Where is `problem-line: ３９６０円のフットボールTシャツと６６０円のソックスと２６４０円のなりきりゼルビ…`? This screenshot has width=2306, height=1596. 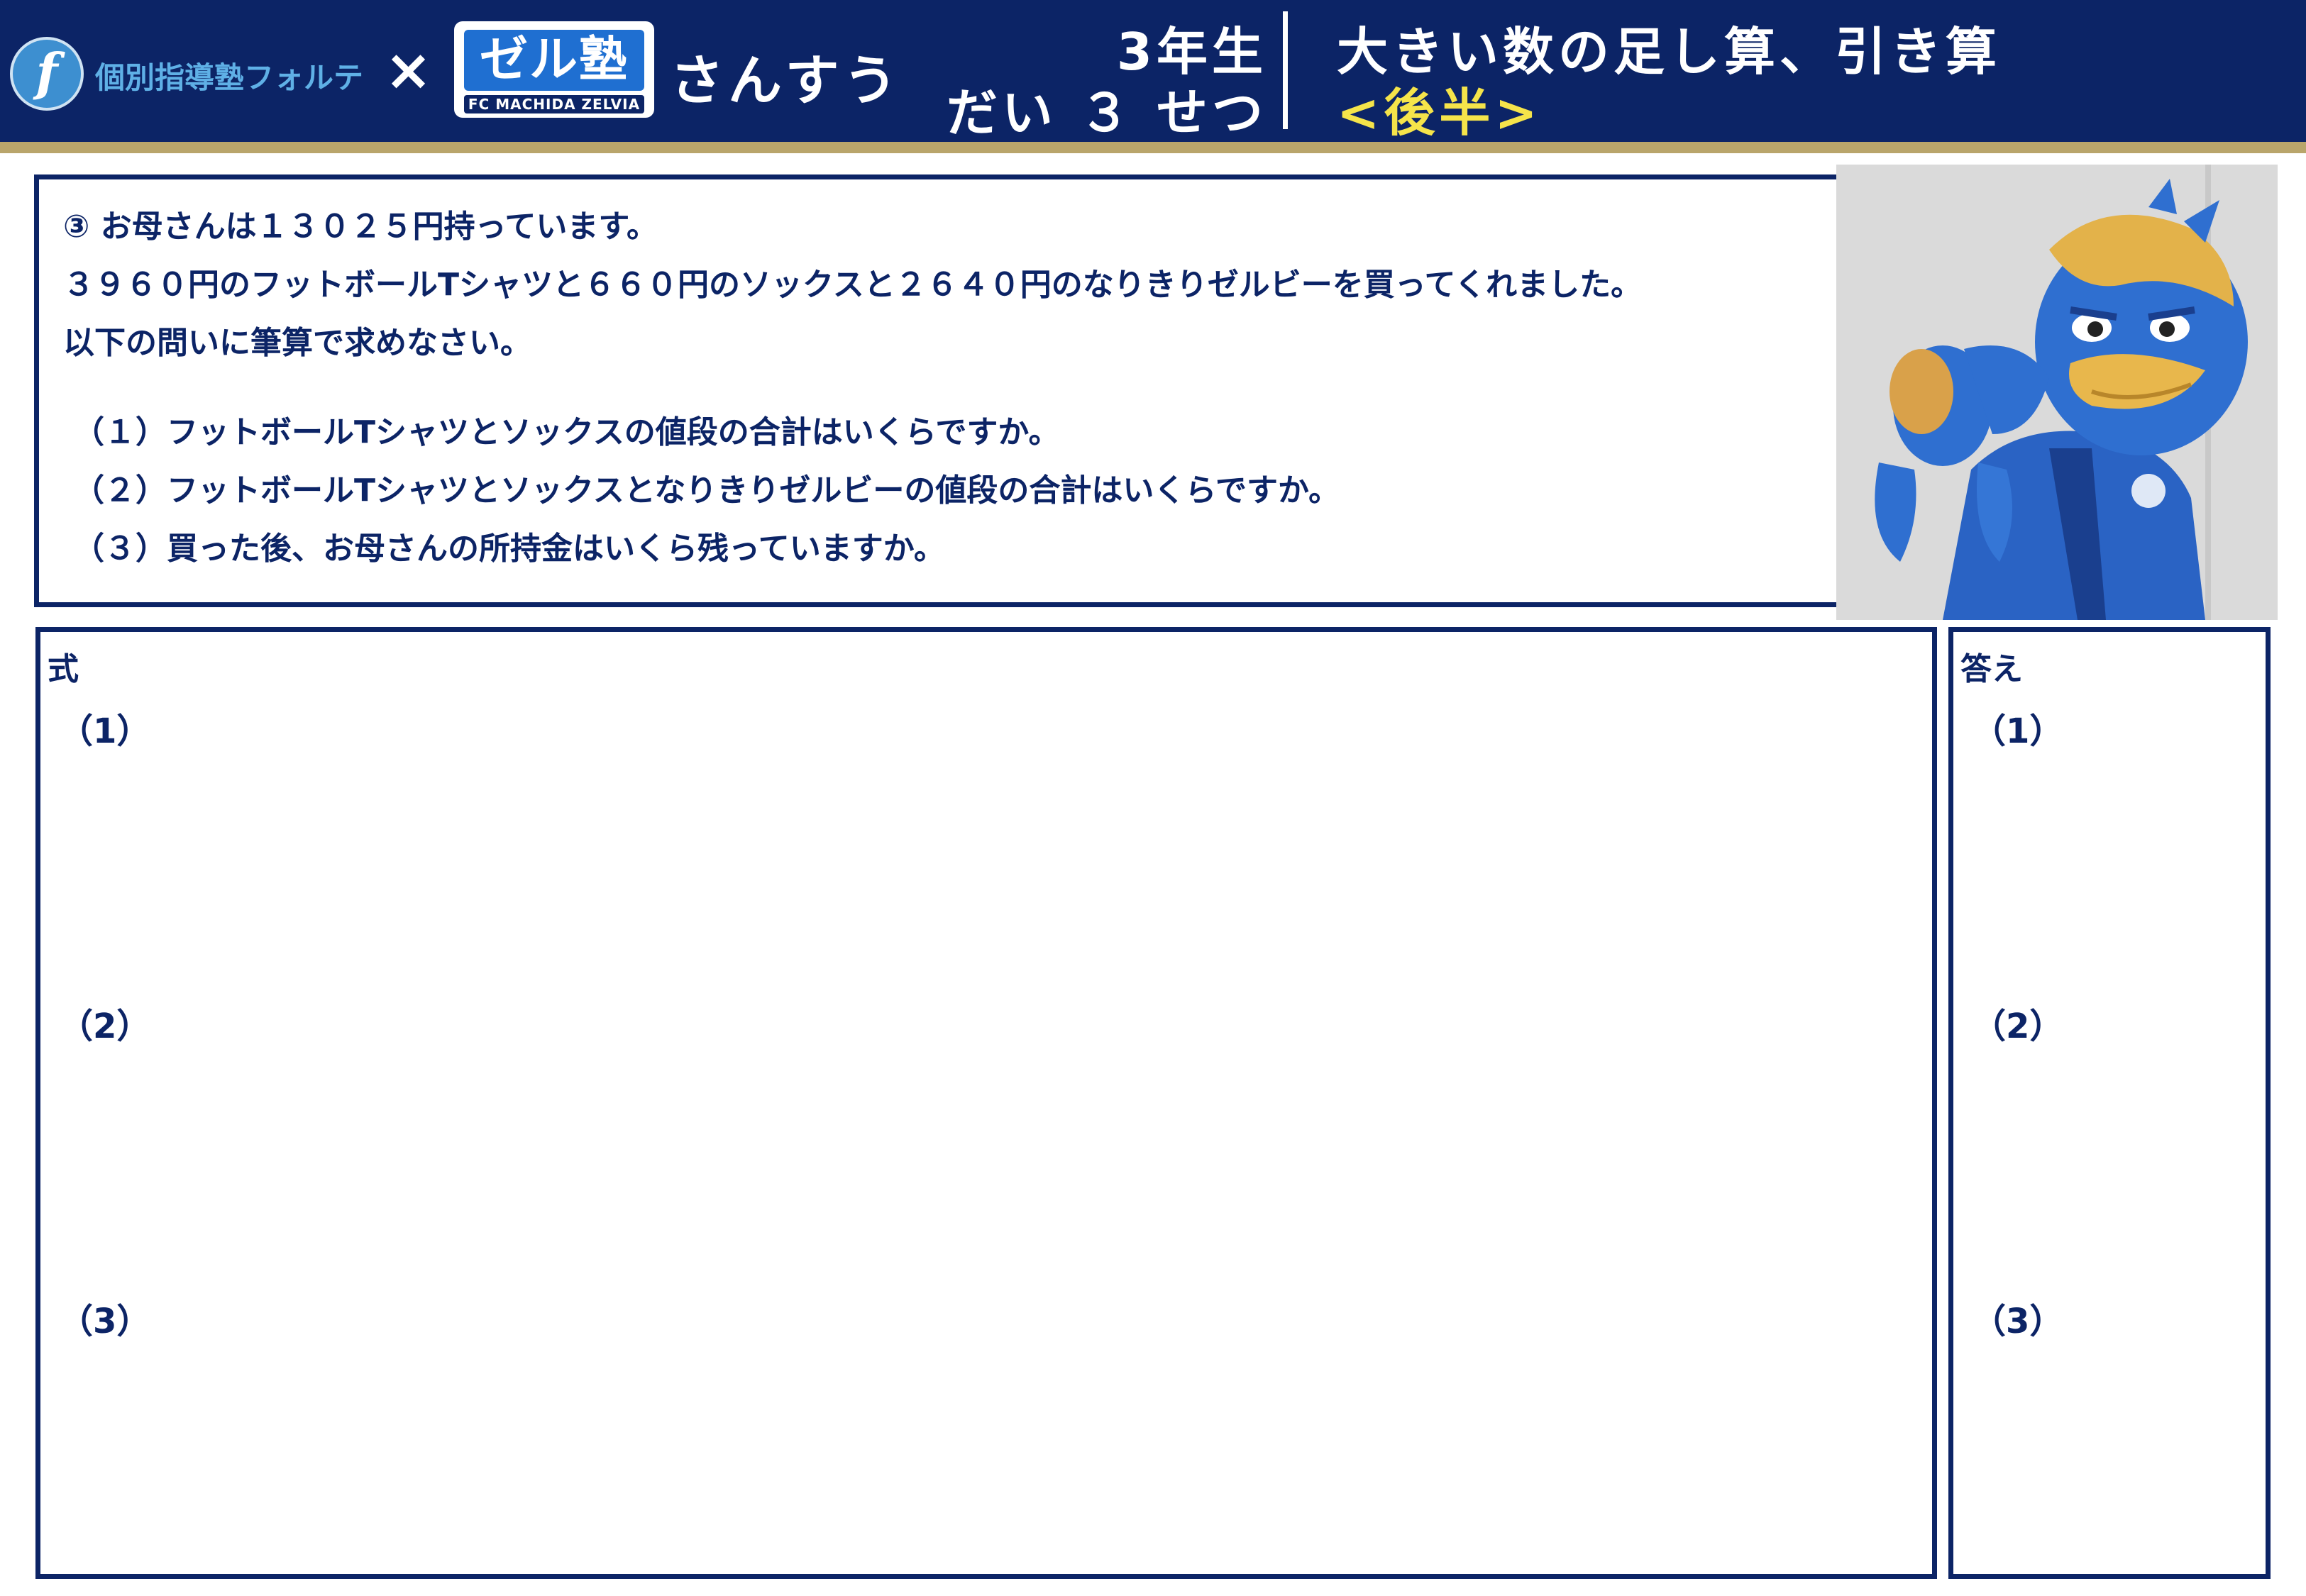 problem-line: ３９６０円のフットボールTシャツと６６０円のソックスと２６４０円のなりきりゼルビ… is located at coordinates (853, 285).